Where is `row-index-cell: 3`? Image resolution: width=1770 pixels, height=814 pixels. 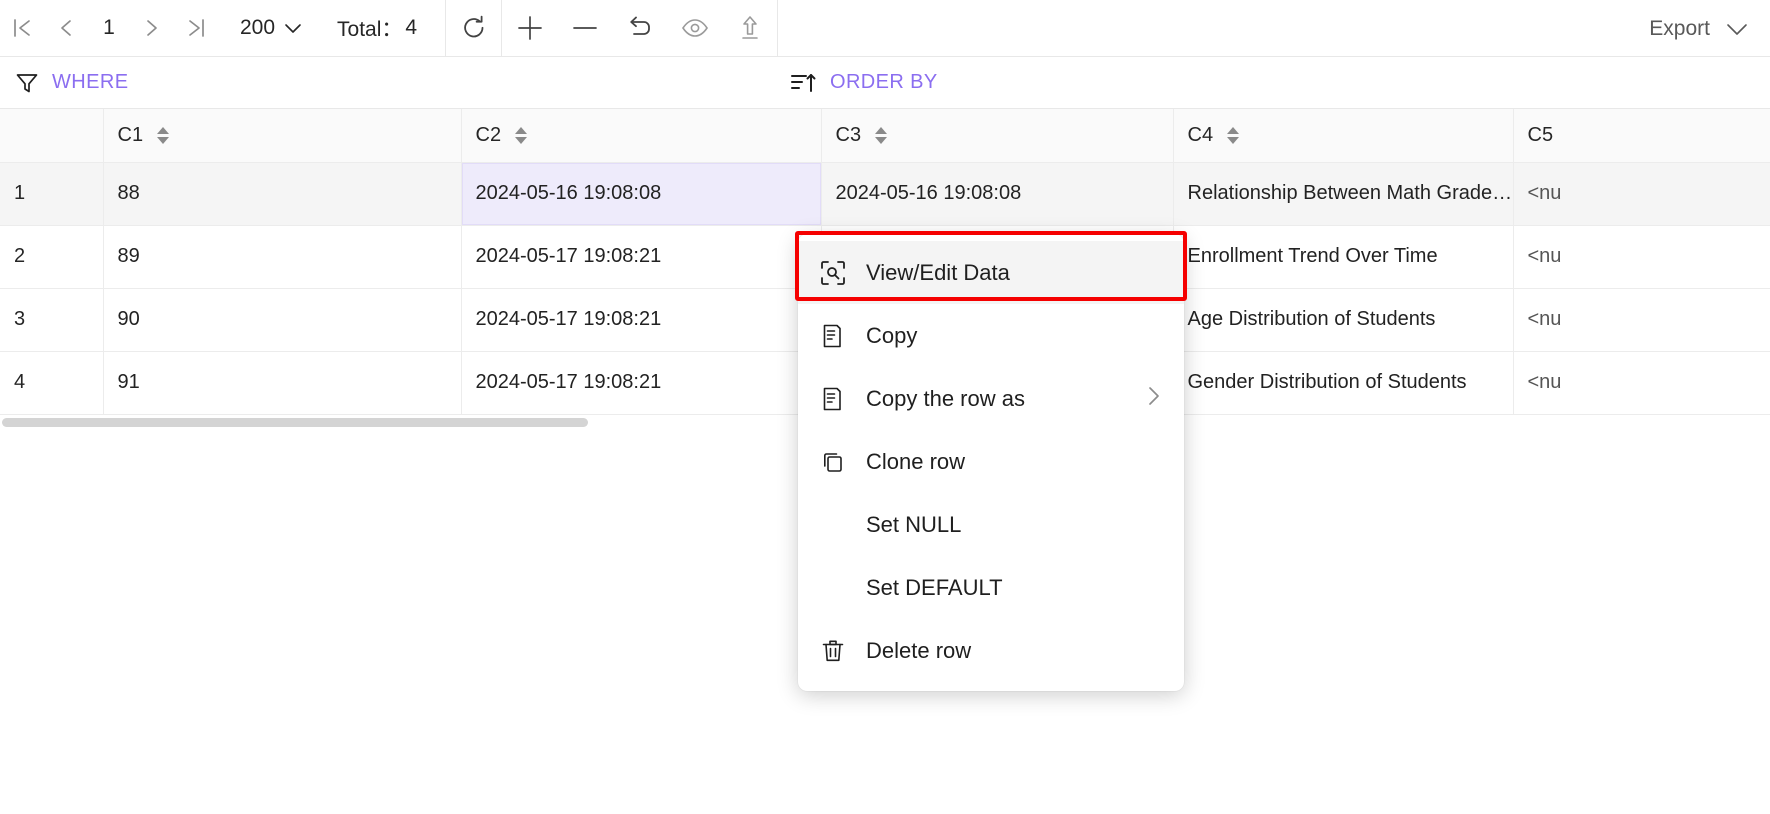 row-index-cell: 3 is located at coordinates (52, 320).